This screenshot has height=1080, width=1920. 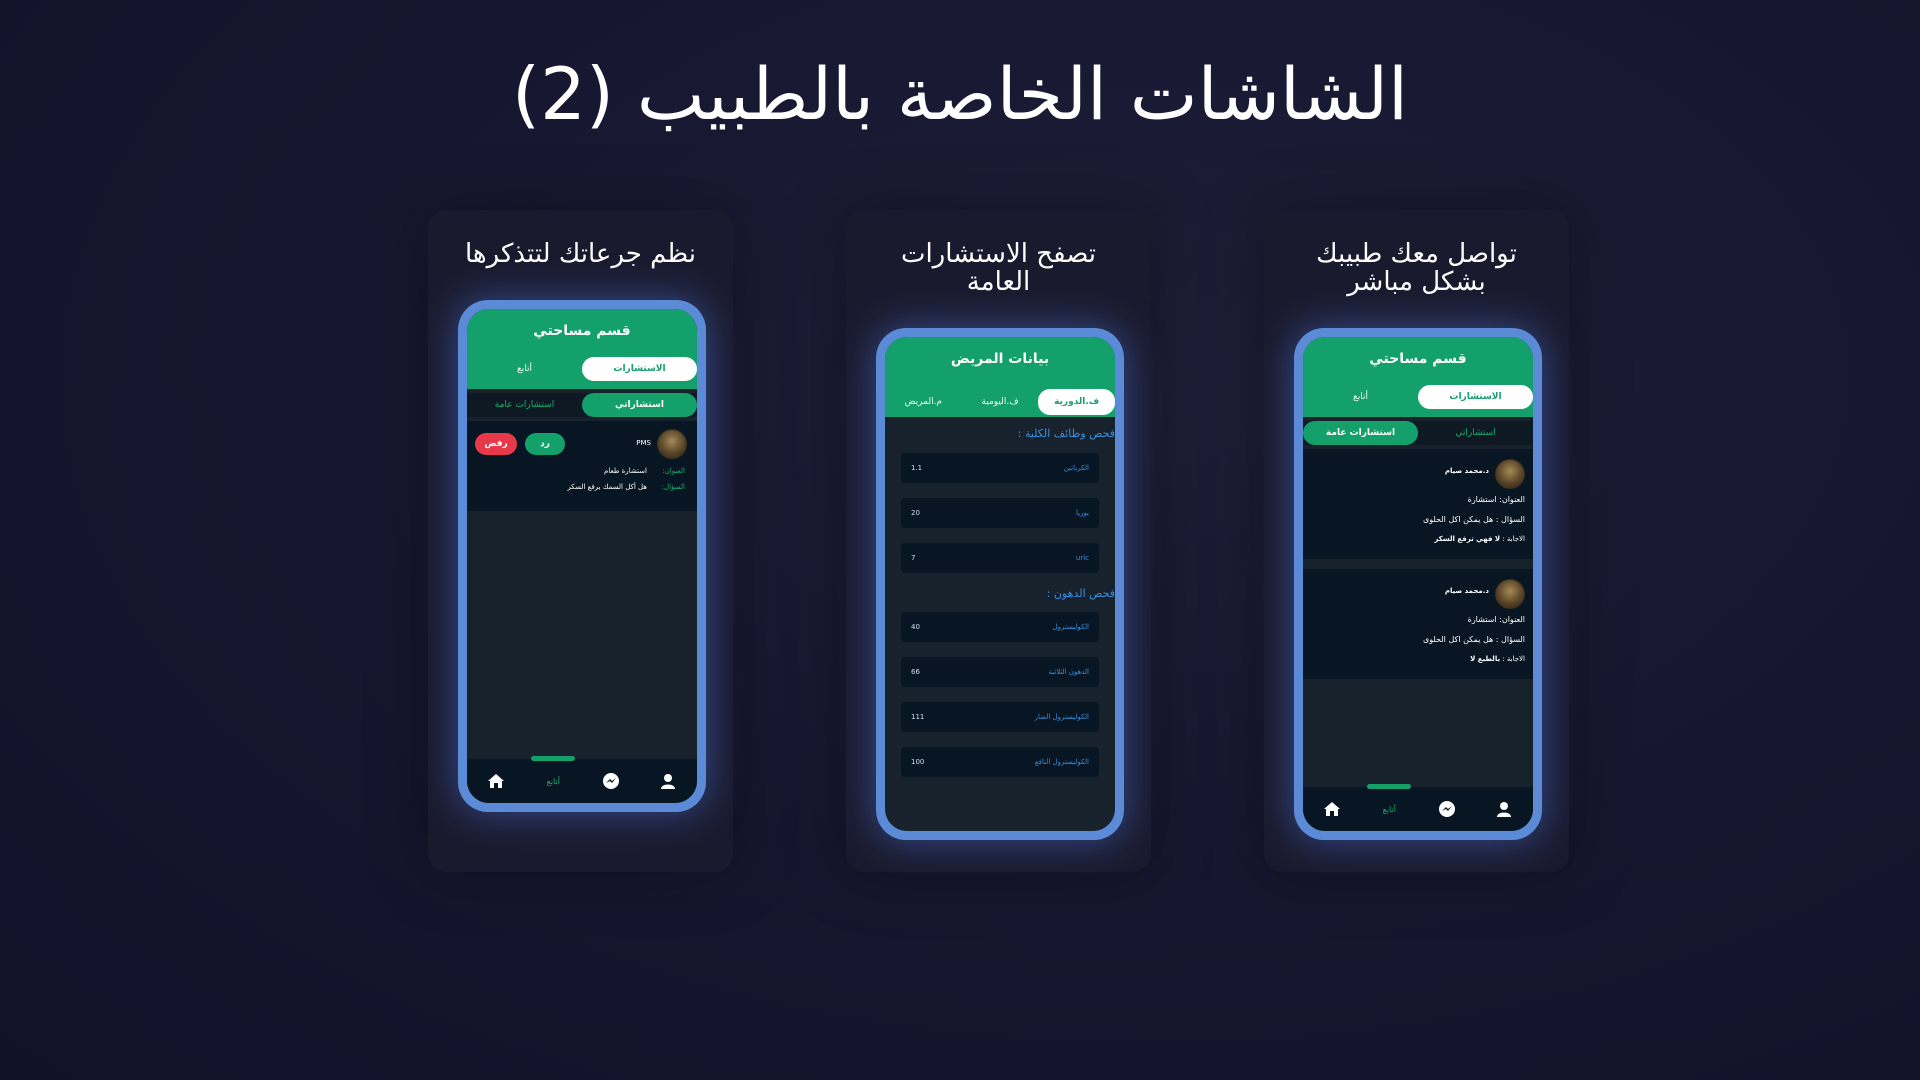 What do you see at coordinates (1467, 539) in the screenshot?
I see `answer-value: لا فهي ترفع السكر` at bounding box center [1467, 539].